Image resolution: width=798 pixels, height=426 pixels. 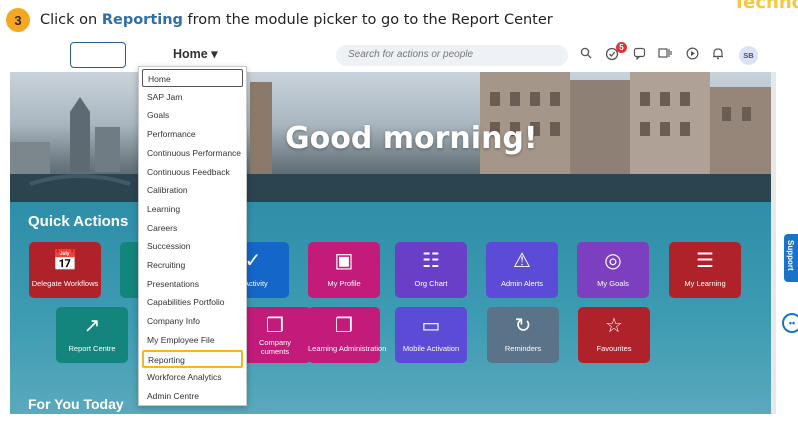 What do you see at coordinates (522, 283) in the screenshot?
I see `quick-action-label: Admin Alerts` at bounding box center [522, 283].